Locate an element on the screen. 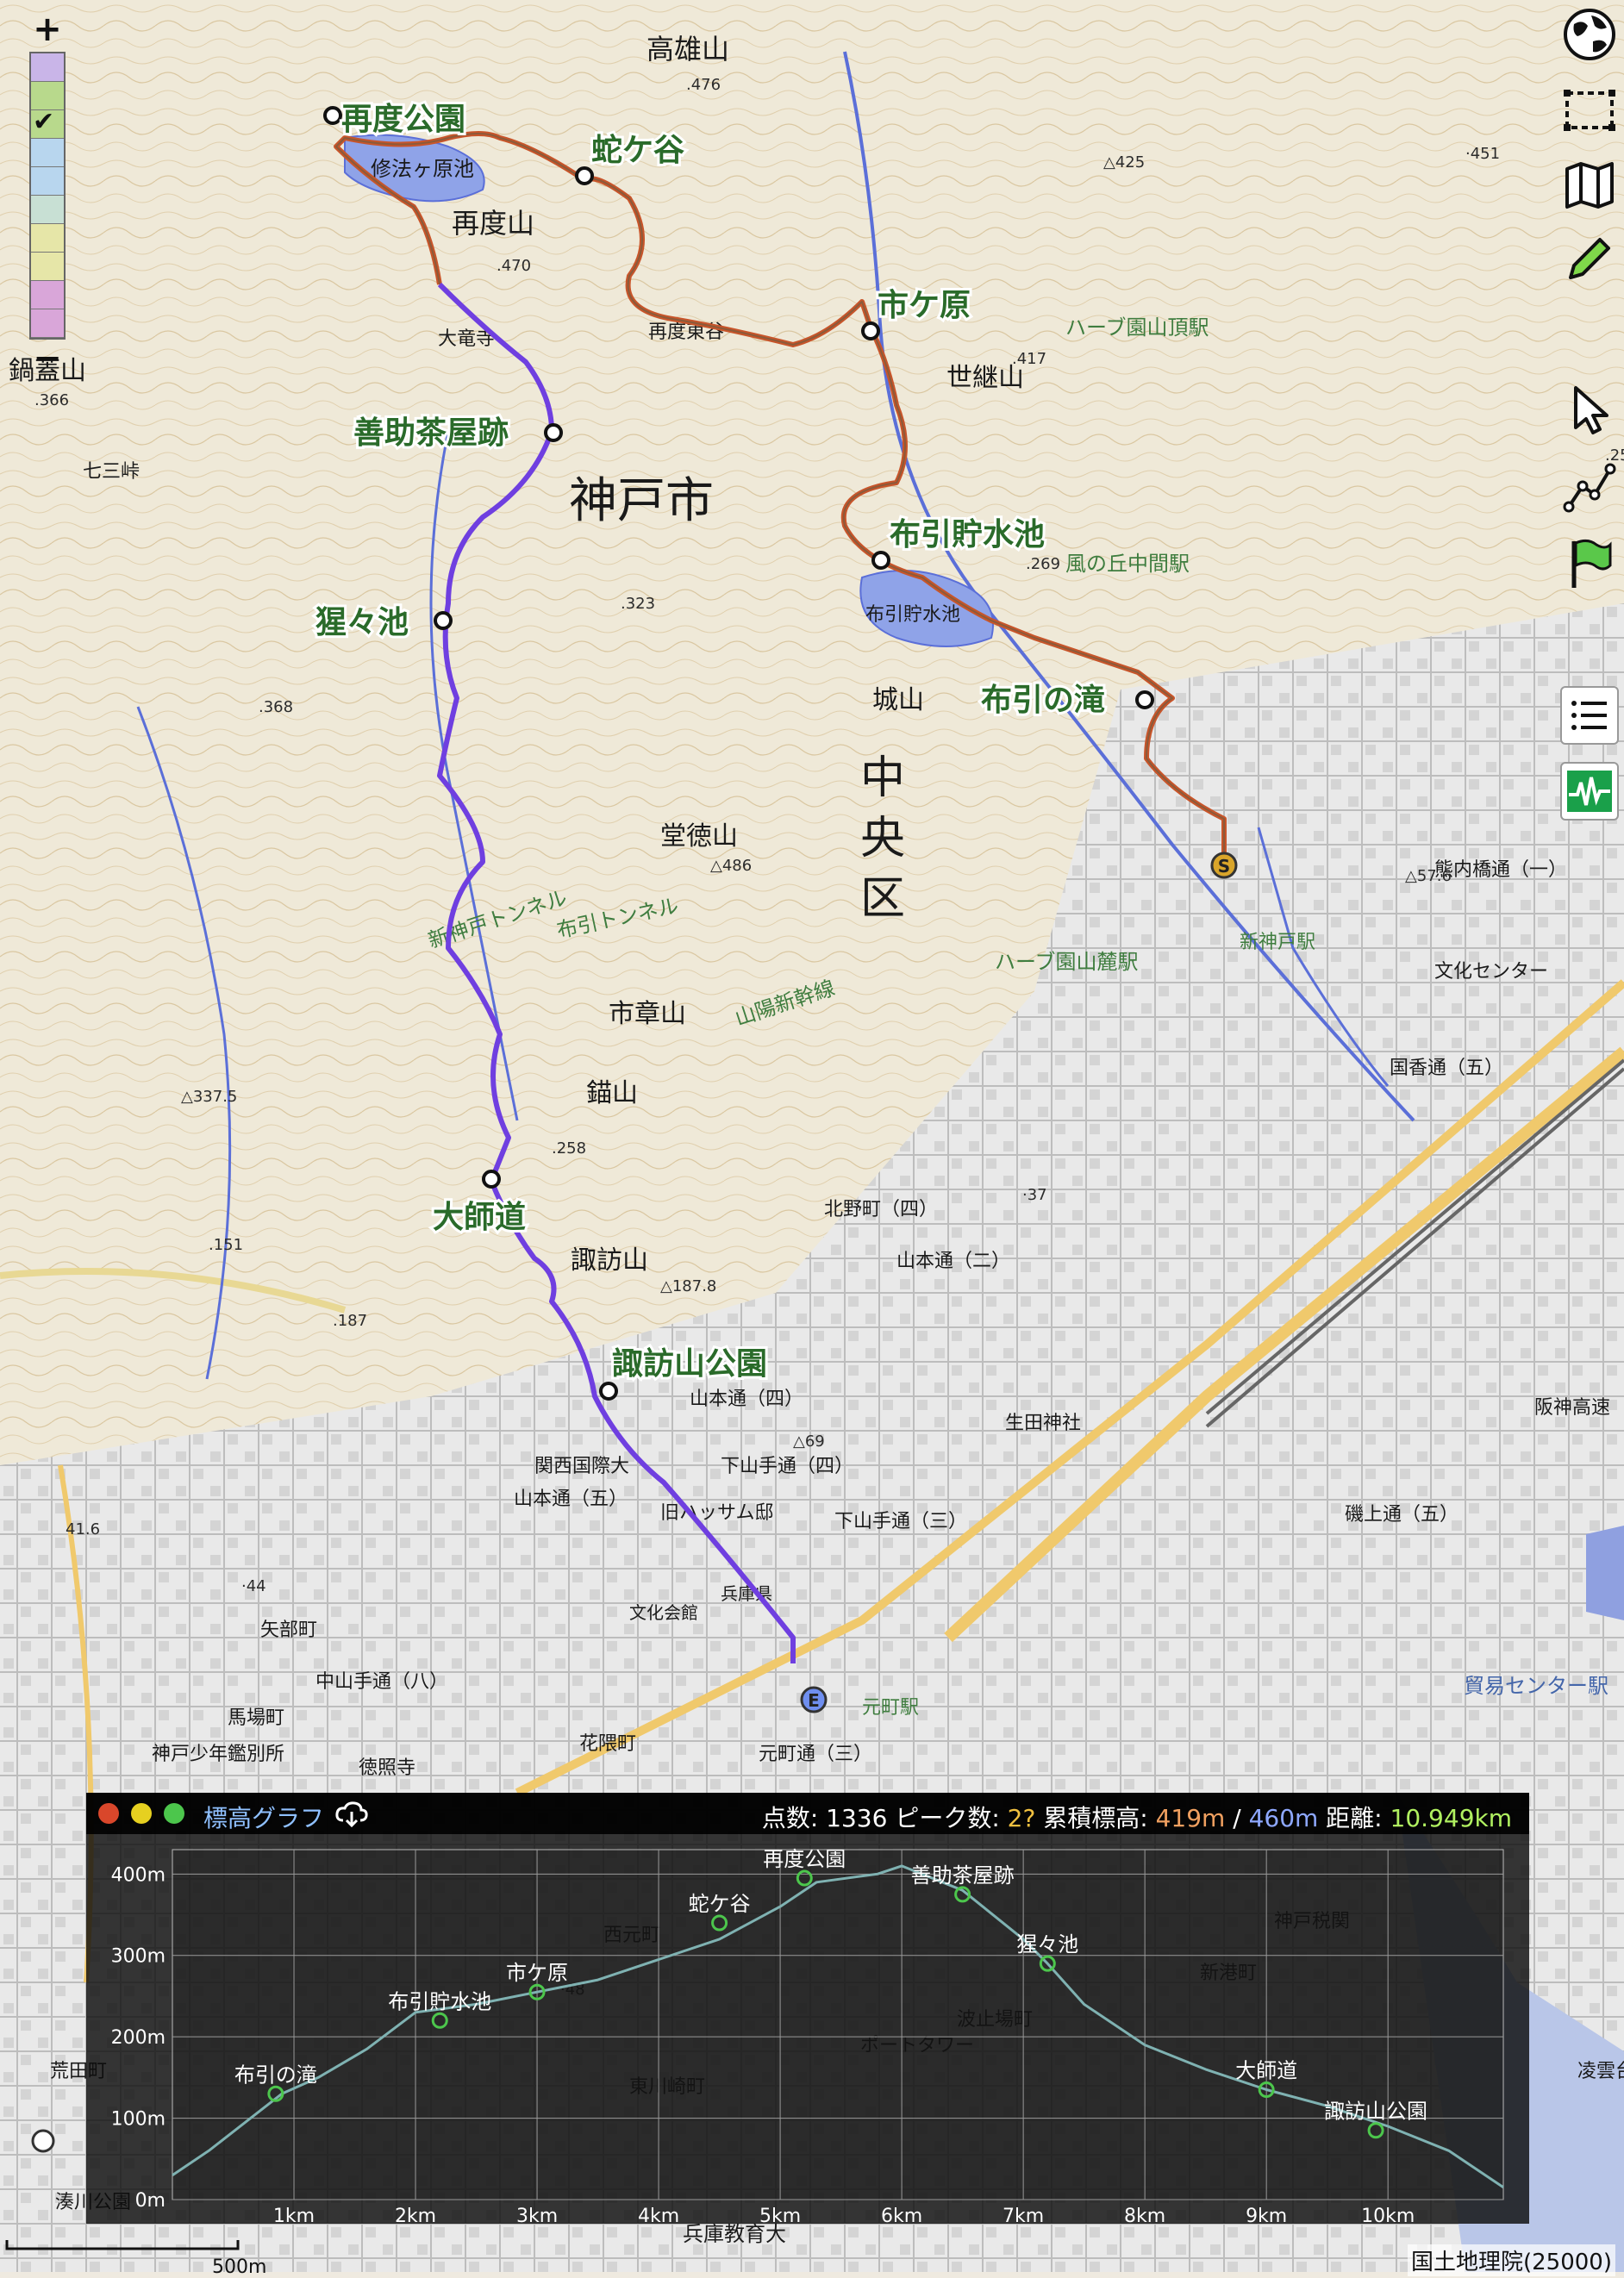 The image size is (1624, 2278). waypoint: 再度公園 is located at coordinates (395, 119).